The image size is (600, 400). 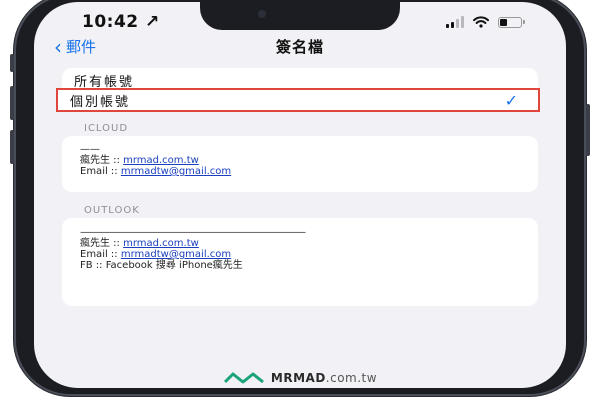 I want to click on page-title: 簽名檔, so click(x=299, y=47).